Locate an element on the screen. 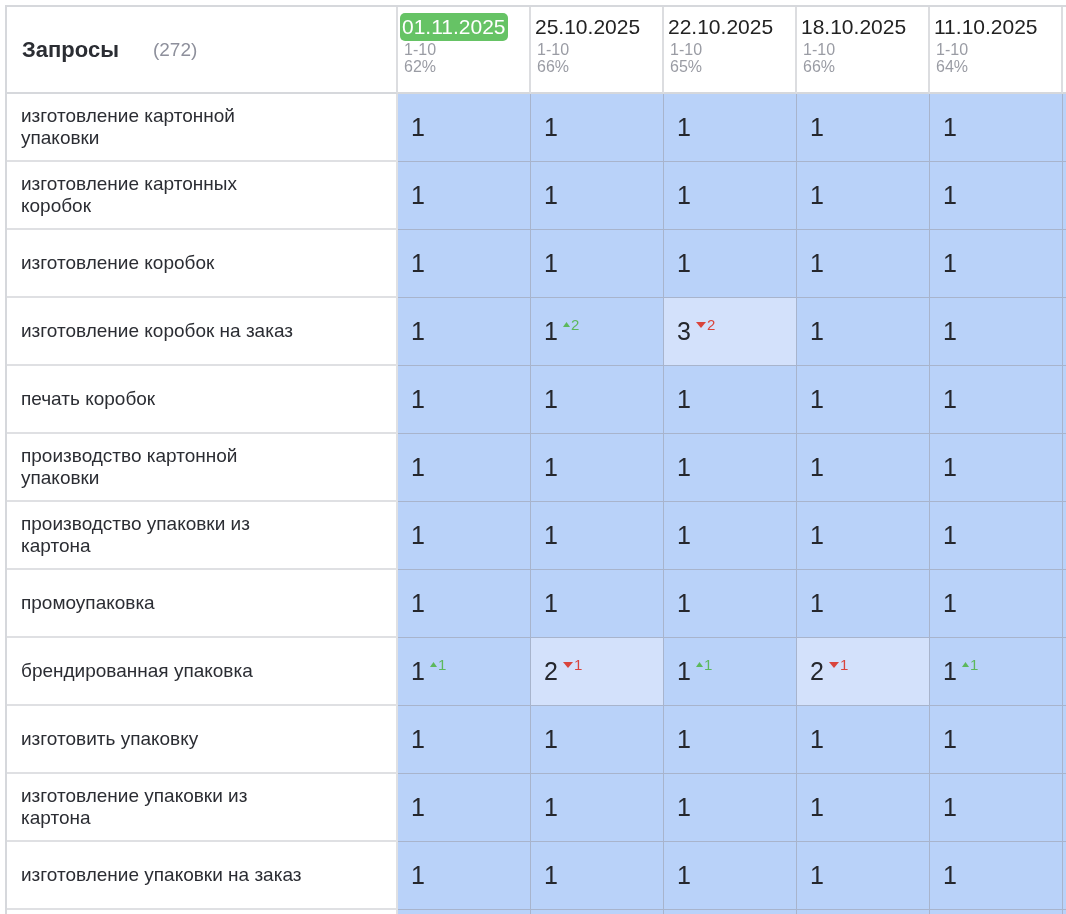 This screenshot has width=1066, height=914. query-text: изготовление картонной упаковки is located at coordinates (128, 127).